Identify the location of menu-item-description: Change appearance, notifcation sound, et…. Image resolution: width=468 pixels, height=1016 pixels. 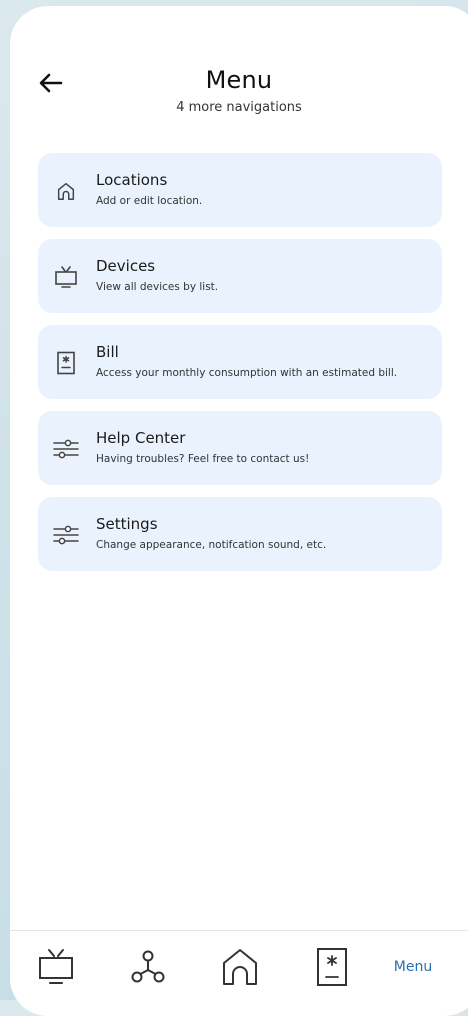
(211, 545).